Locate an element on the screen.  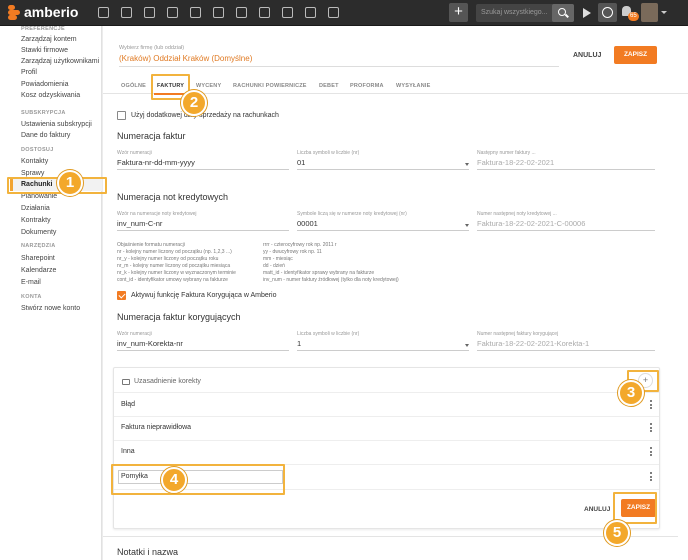
mail-icon is located at coordinates (310, 12).